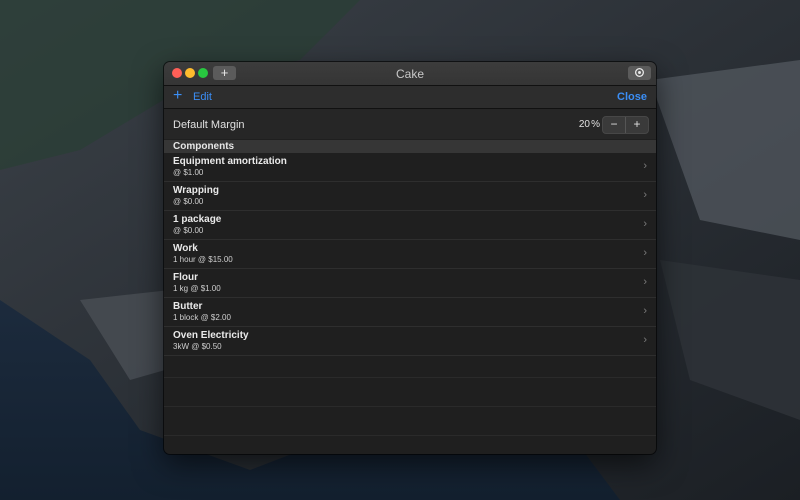  I want to click on component-name: 1 package, so click(197, 219).